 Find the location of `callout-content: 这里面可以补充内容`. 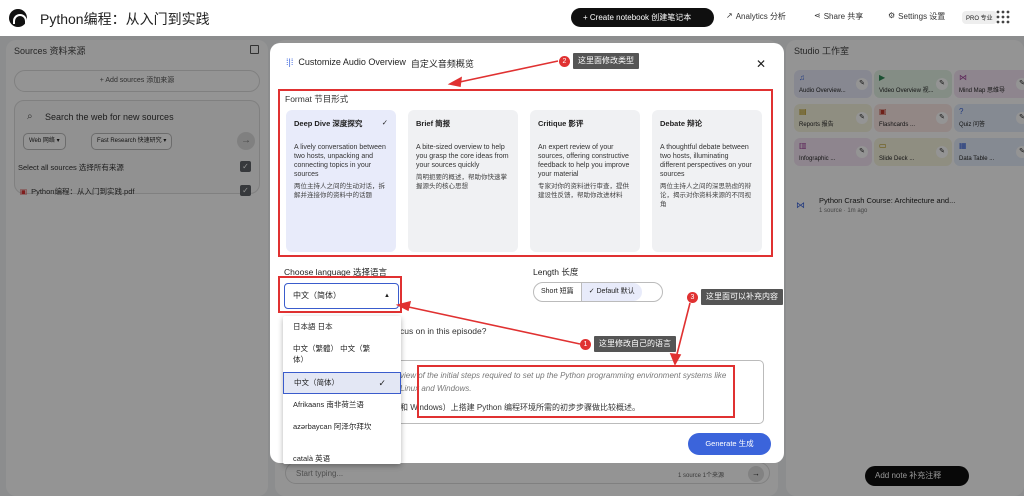

callout-content: 这里面可以补充内容 is located at coordinates (742, 297).